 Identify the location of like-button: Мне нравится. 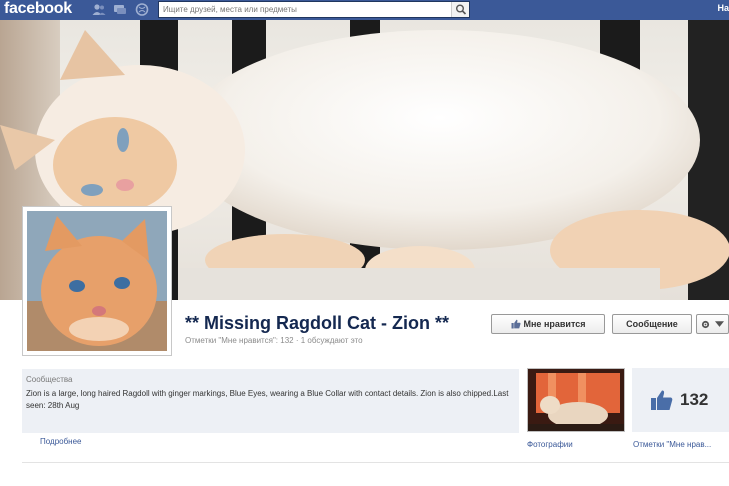
(548, 324).